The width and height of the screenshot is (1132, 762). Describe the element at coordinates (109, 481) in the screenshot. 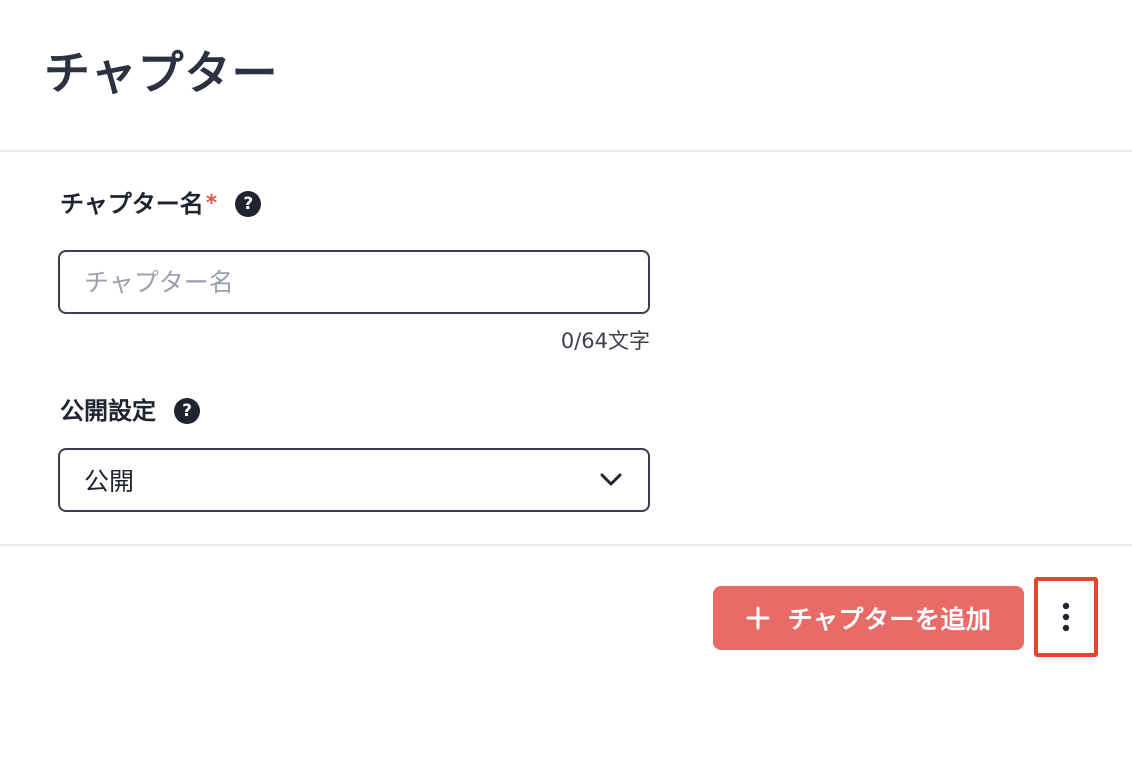

I see `visibility-selected-value: 公開` at that location.